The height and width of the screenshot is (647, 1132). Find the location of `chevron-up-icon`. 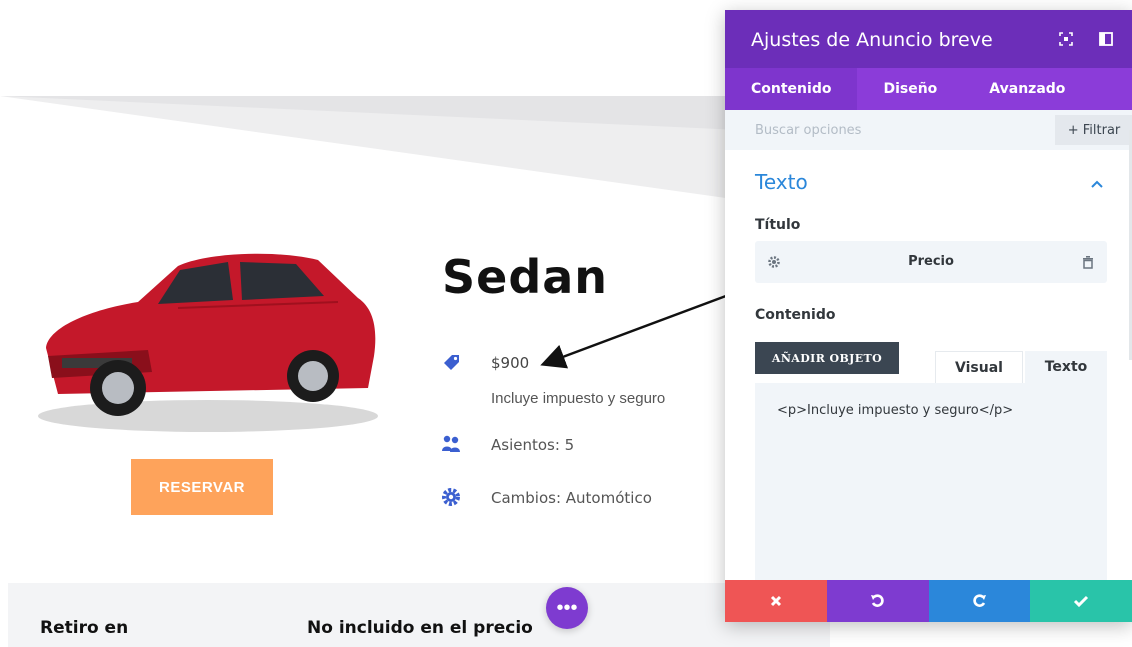

chevron-up-icon is located at coordinates (1097, 184).